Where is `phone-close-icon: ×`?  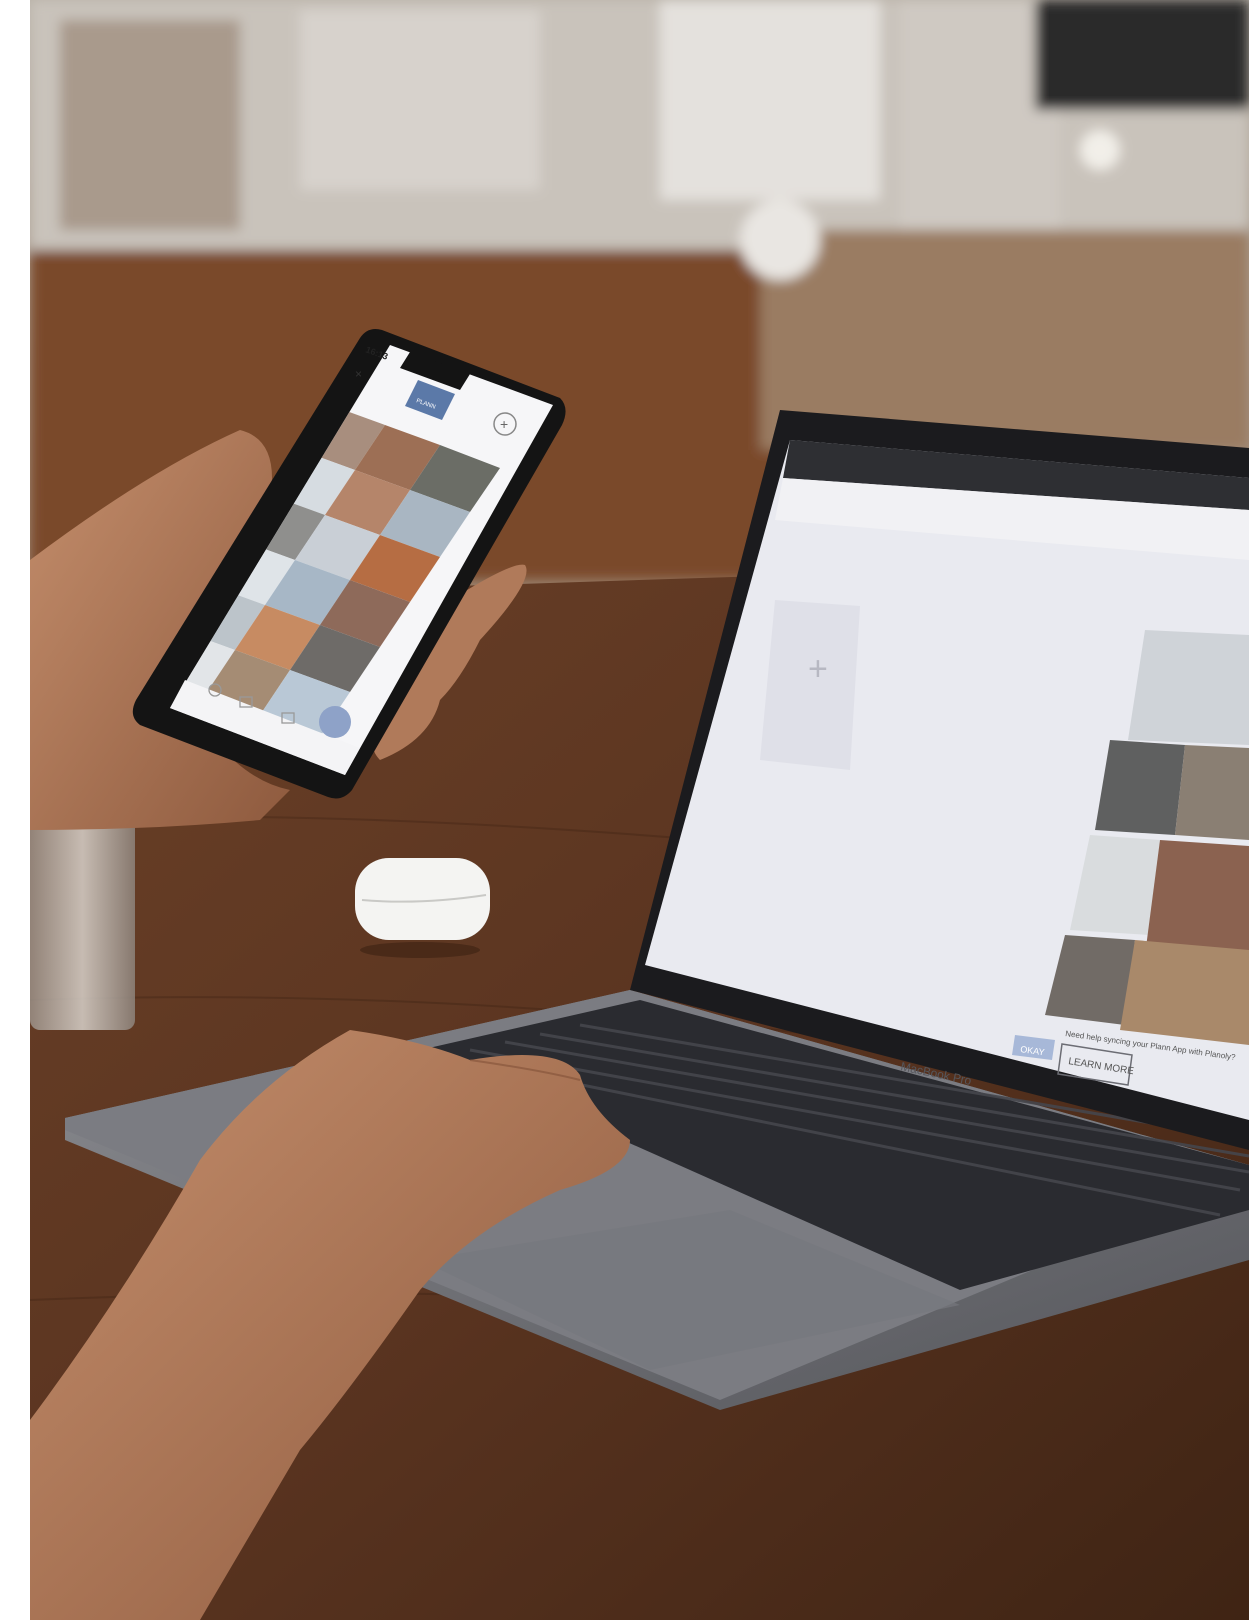 phone-close-icon: × is located at coordinates (358, 374).